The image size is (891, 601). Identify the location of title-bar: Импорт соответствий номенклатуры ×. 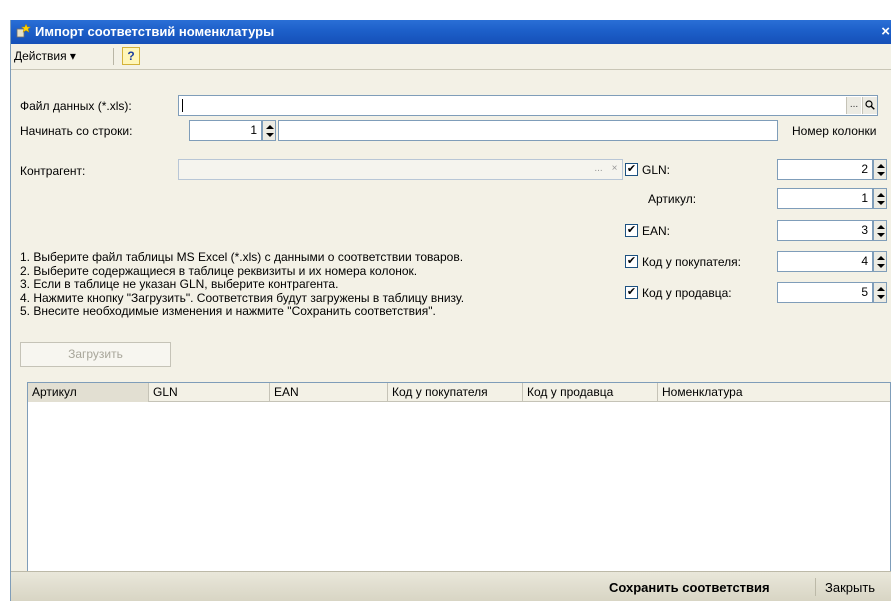
(451, 32).